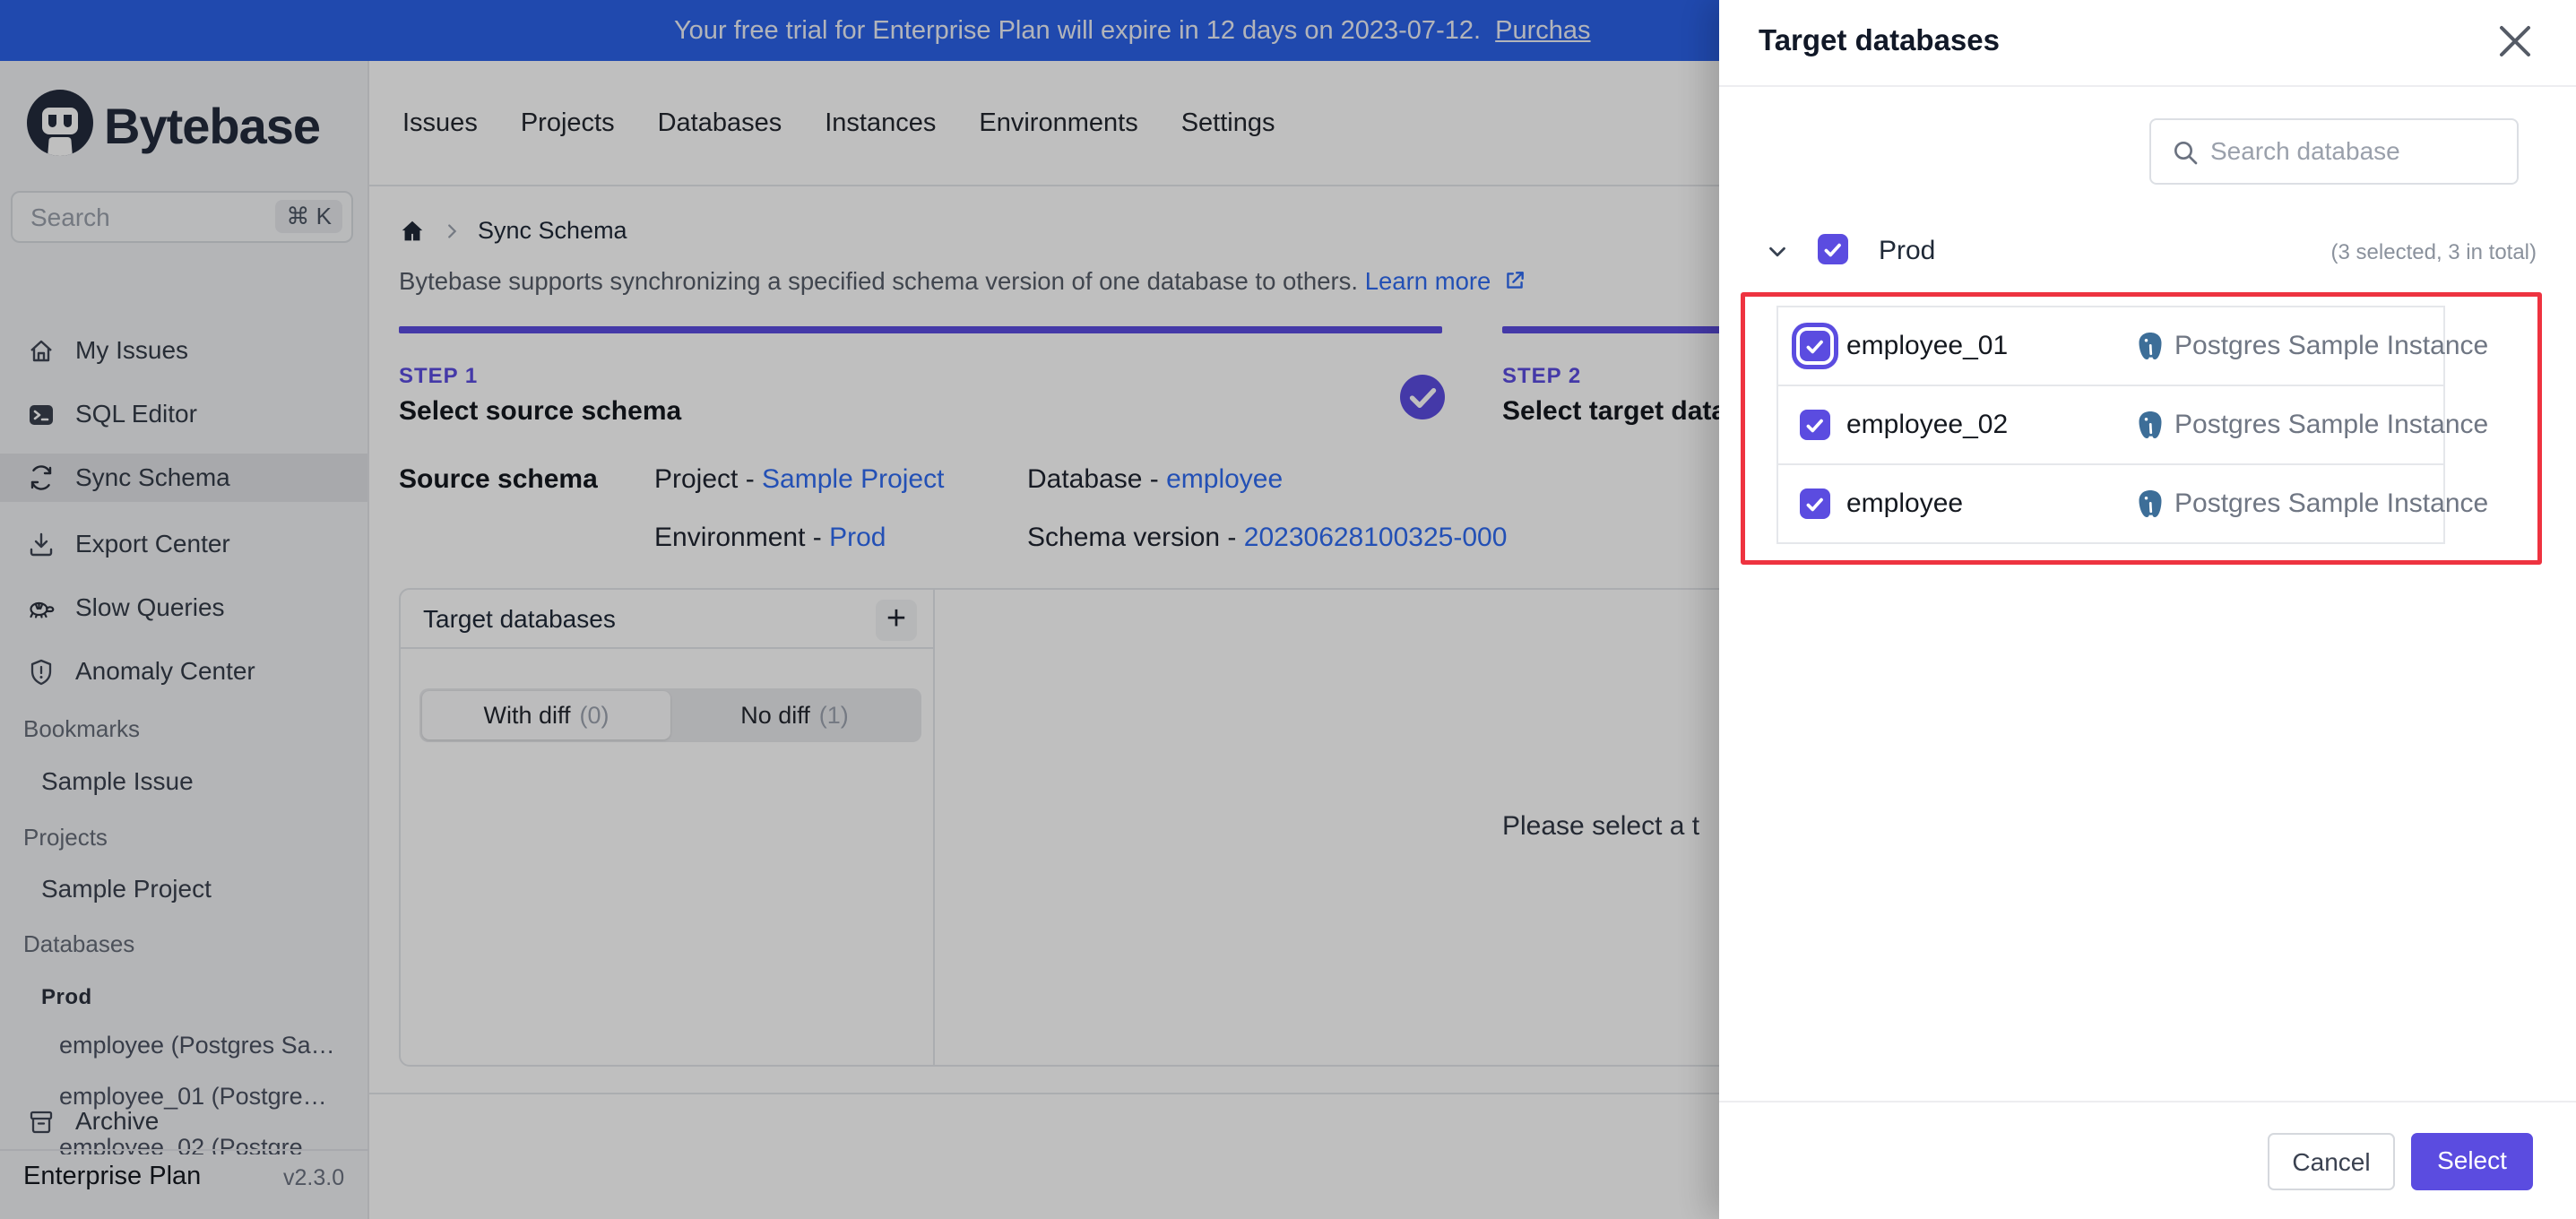 Image resolution: width=2576 pixels, height=1219 pixels. What do you see at coordinates (2433, 252) in the screenshot?
I see `selection-summary: (3 selected, 3 in total)` at bounding box center [2433, 252].